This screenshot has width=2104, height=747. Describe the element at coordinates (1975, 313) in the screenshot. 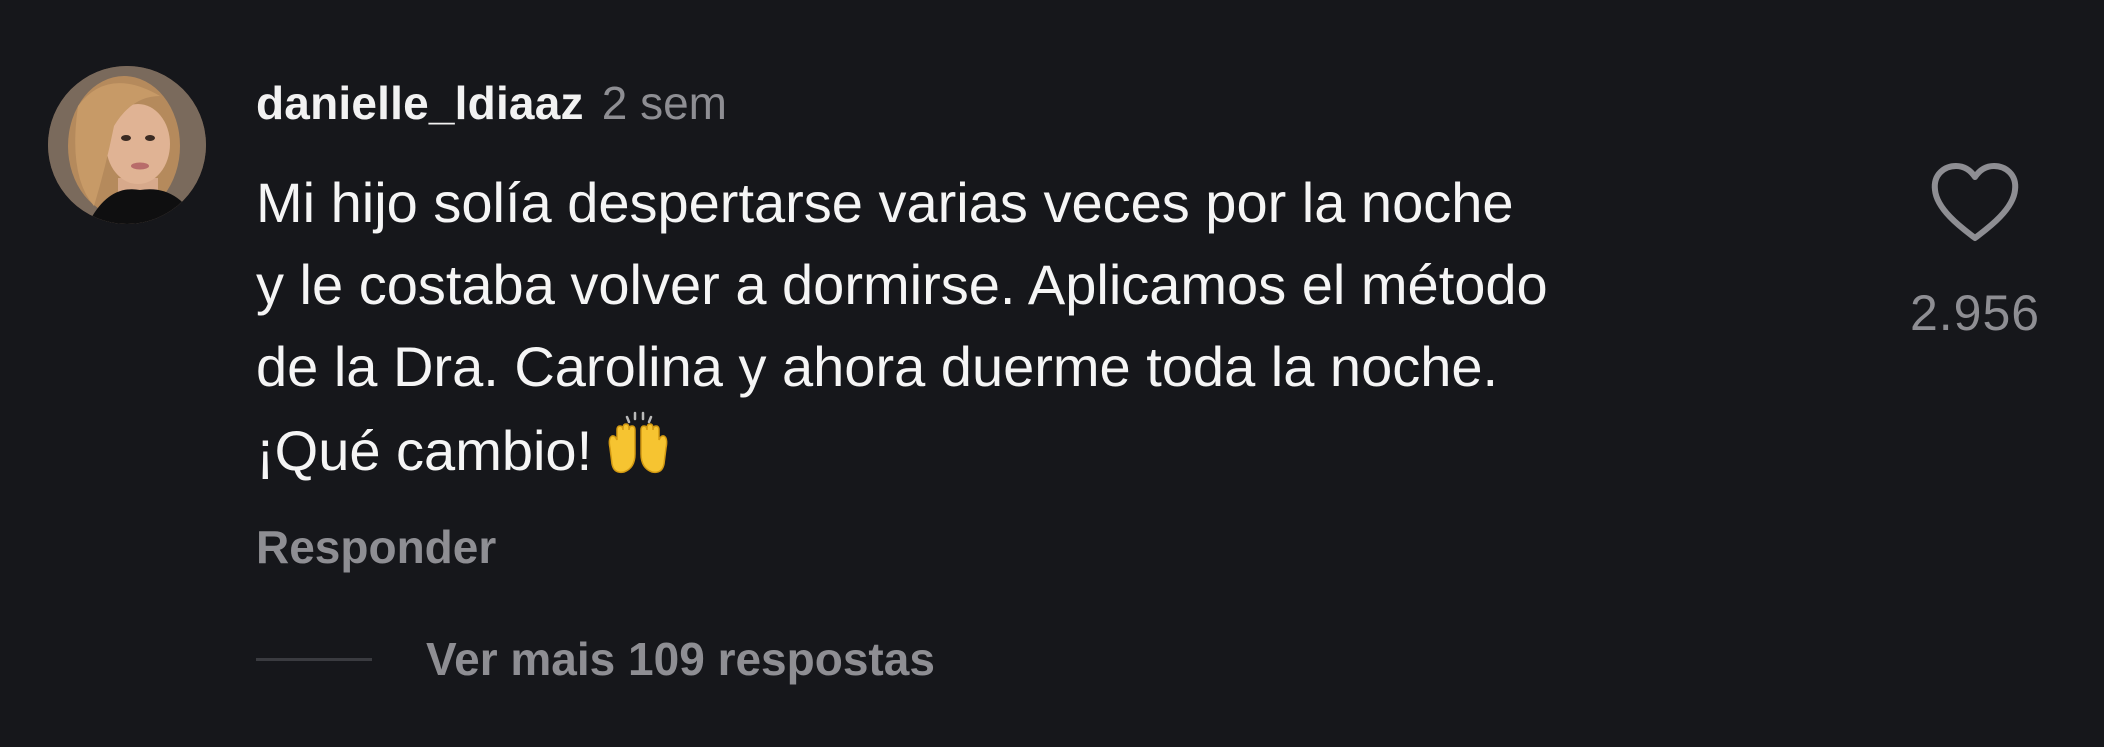

I see `like-count: 2.956` at that location.